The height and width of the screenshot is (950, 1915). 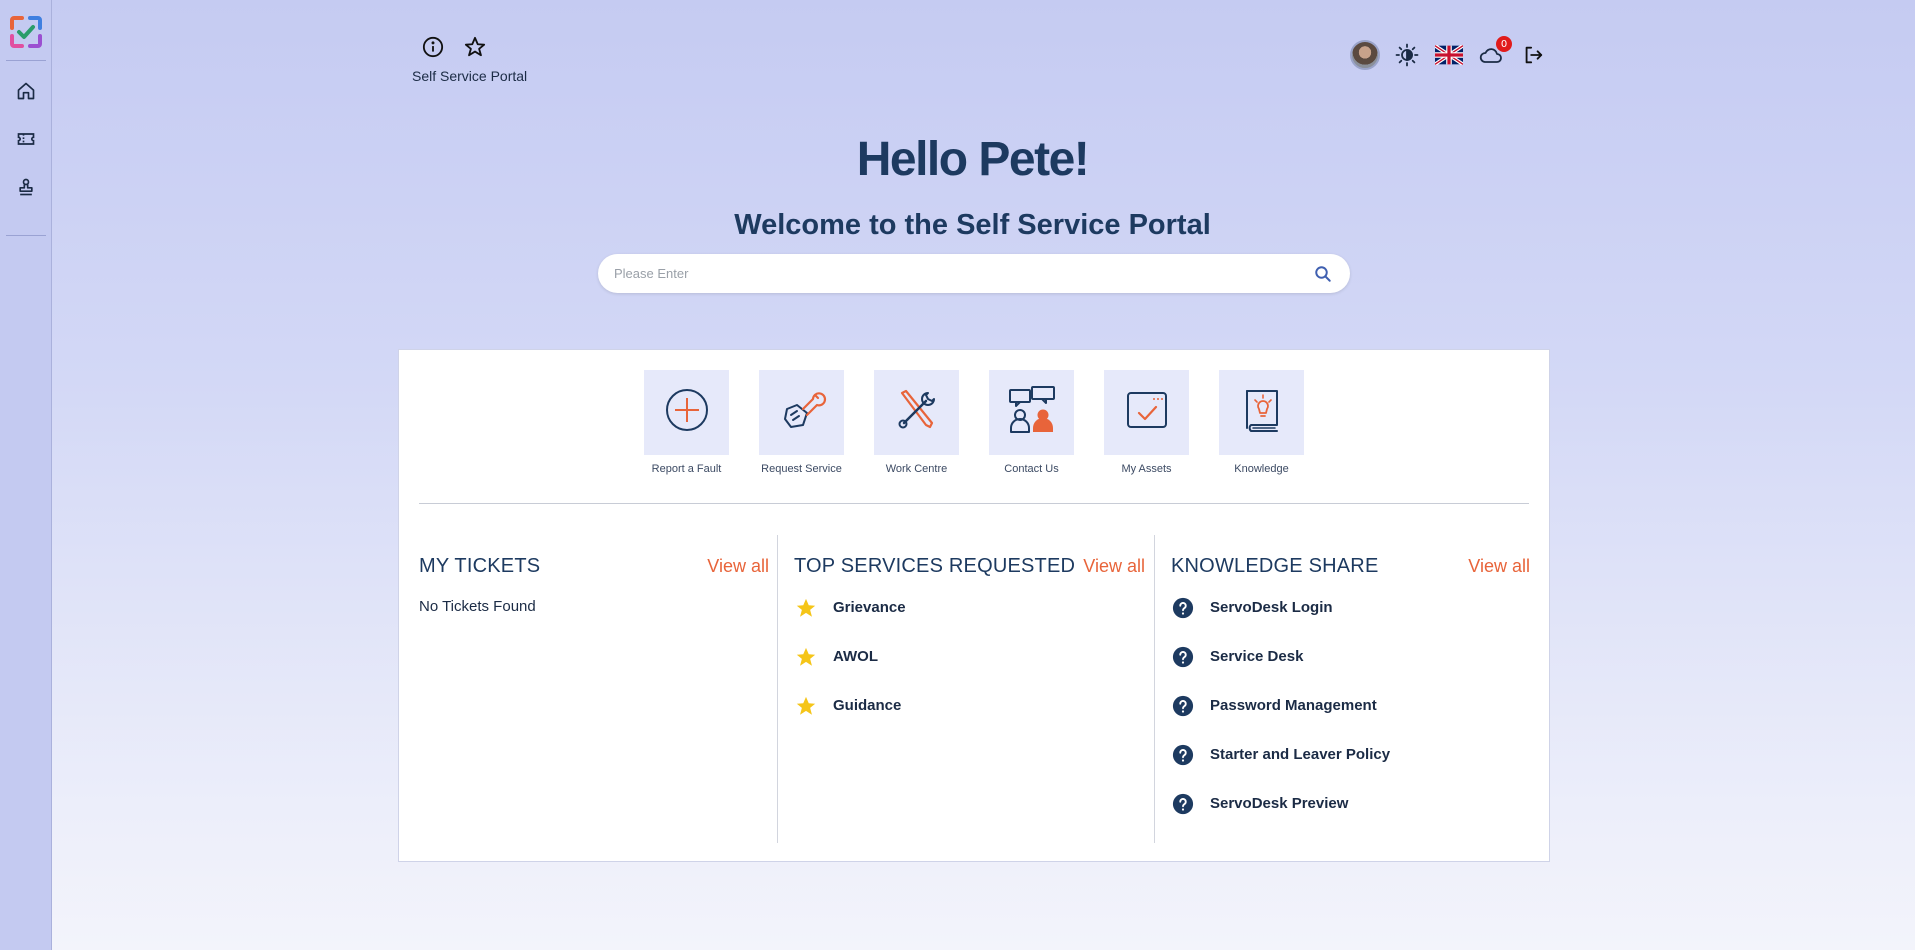 What do you see at coordinates (477, 606) in the screenshot?
I see `no-tickets-text: No Tickets Found` at bounding box center [477, 606].